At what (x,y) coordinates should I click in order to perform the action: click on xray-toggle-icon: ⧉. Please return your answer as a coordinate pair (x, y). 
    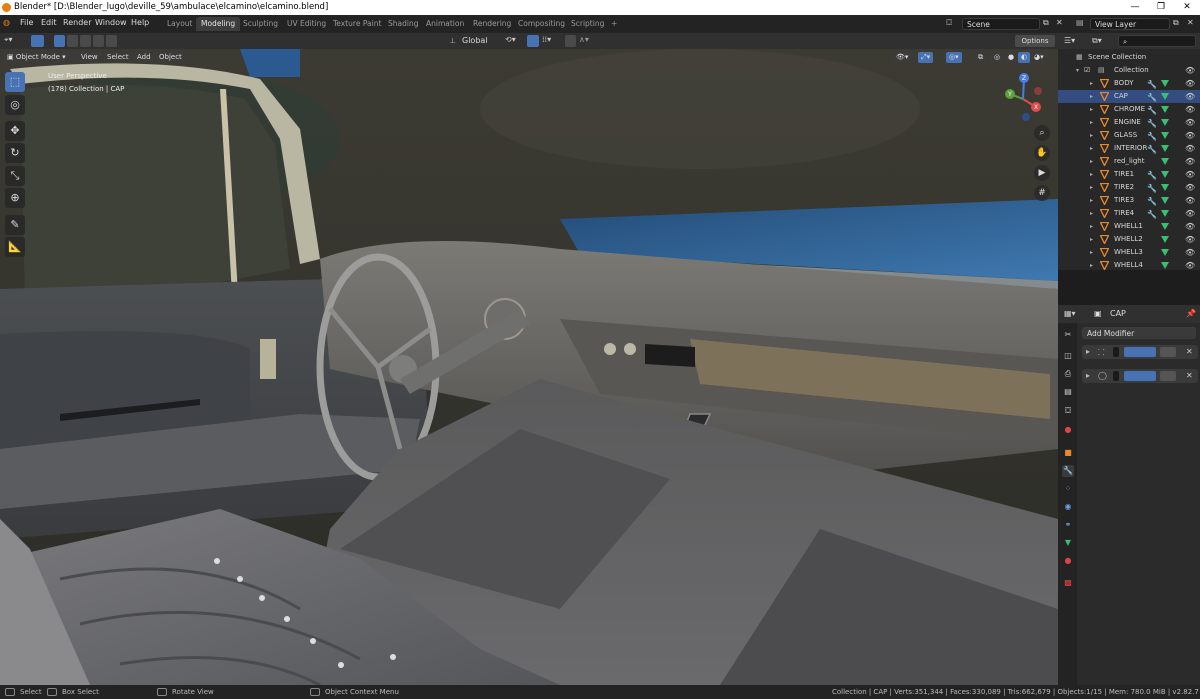
    Looking at the image, I should click on (980, 57).